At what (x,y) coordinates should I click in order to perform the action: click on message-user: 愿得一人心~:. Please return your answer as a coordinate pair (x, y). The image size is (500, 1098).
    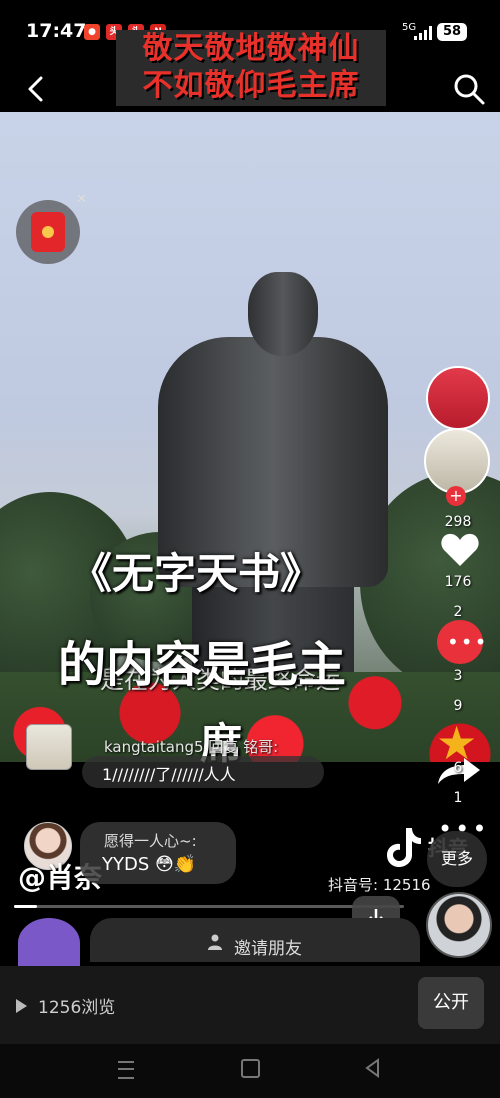
    Looking at the image, I should click on (150, 841).